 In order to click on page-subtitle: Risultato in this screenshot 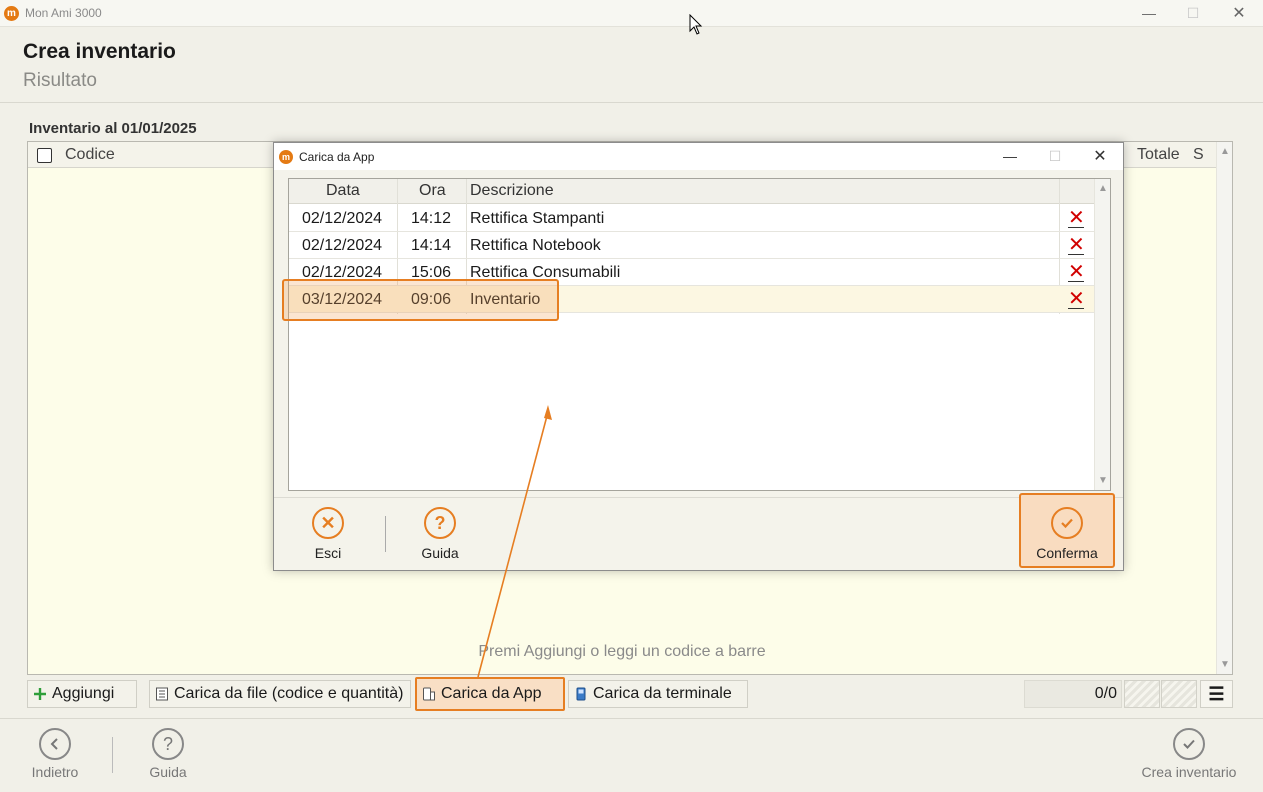, I will do `click(60, 80)`.